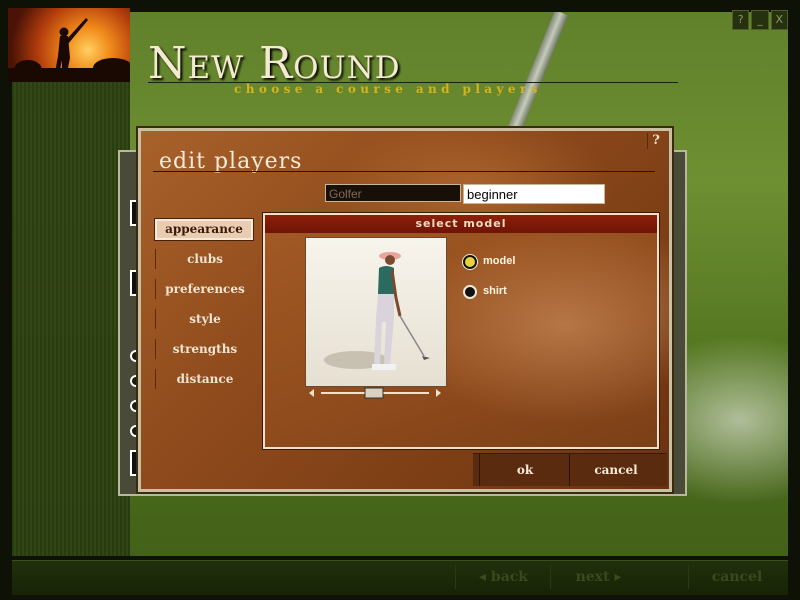  I want to click on next-arrow-icon: ▸, so click(618, 577).